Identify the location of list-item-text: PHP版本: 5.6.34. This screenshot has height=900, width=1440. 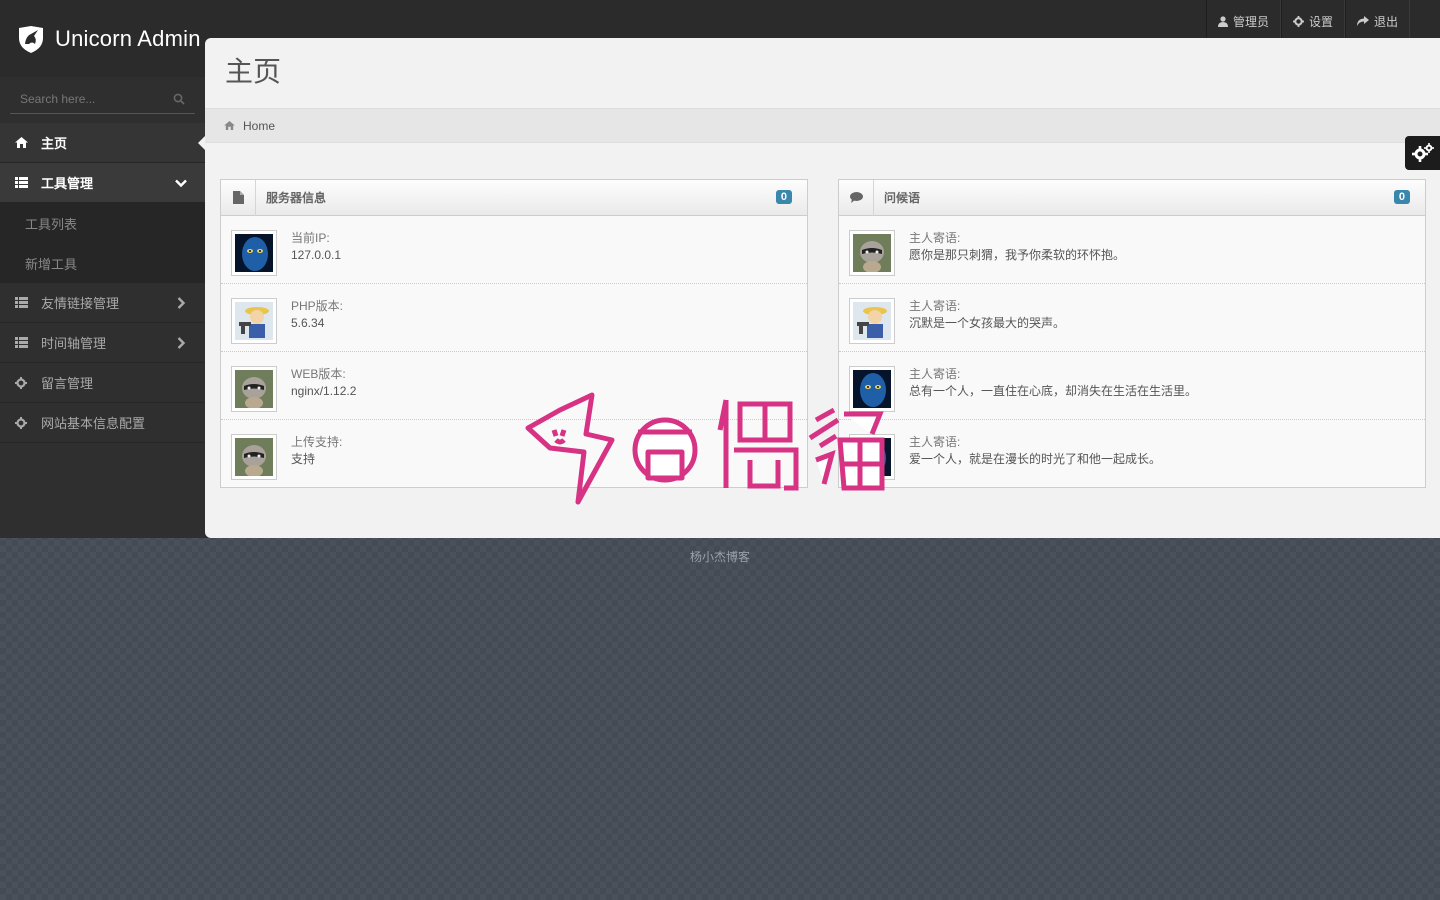
(317, 315).